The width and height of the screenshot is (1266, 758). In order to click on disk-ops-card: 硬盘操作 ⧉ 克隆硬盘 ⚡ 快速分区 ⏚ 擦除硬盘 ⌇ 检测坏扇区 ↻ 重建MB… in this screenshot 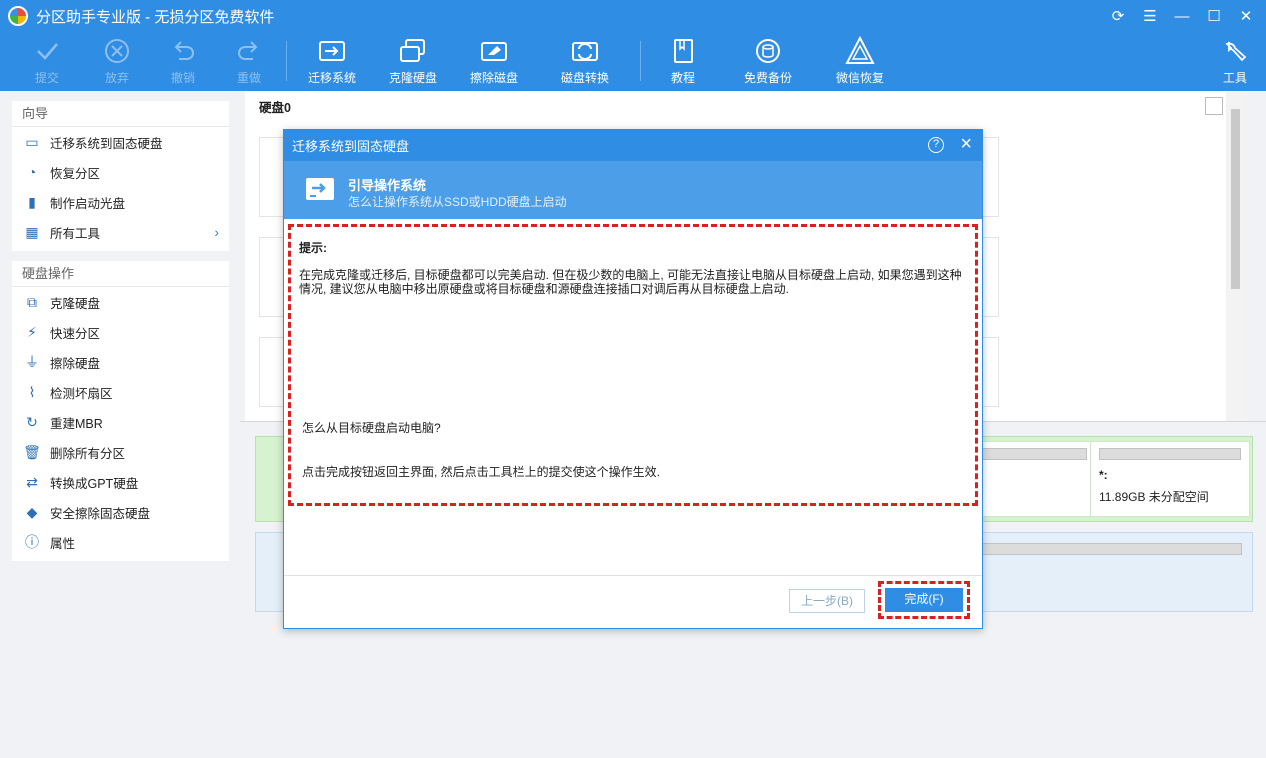, I will do `click(120, 411)`.